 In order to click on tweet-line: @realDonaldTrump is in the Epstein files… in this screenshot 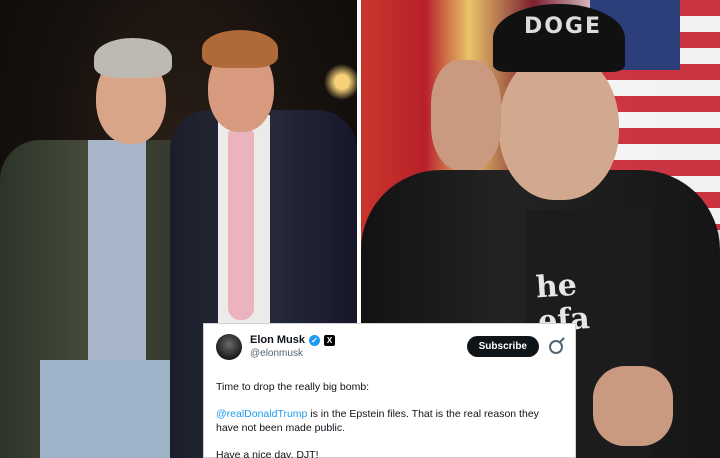, I will do `click(389, 421)`.